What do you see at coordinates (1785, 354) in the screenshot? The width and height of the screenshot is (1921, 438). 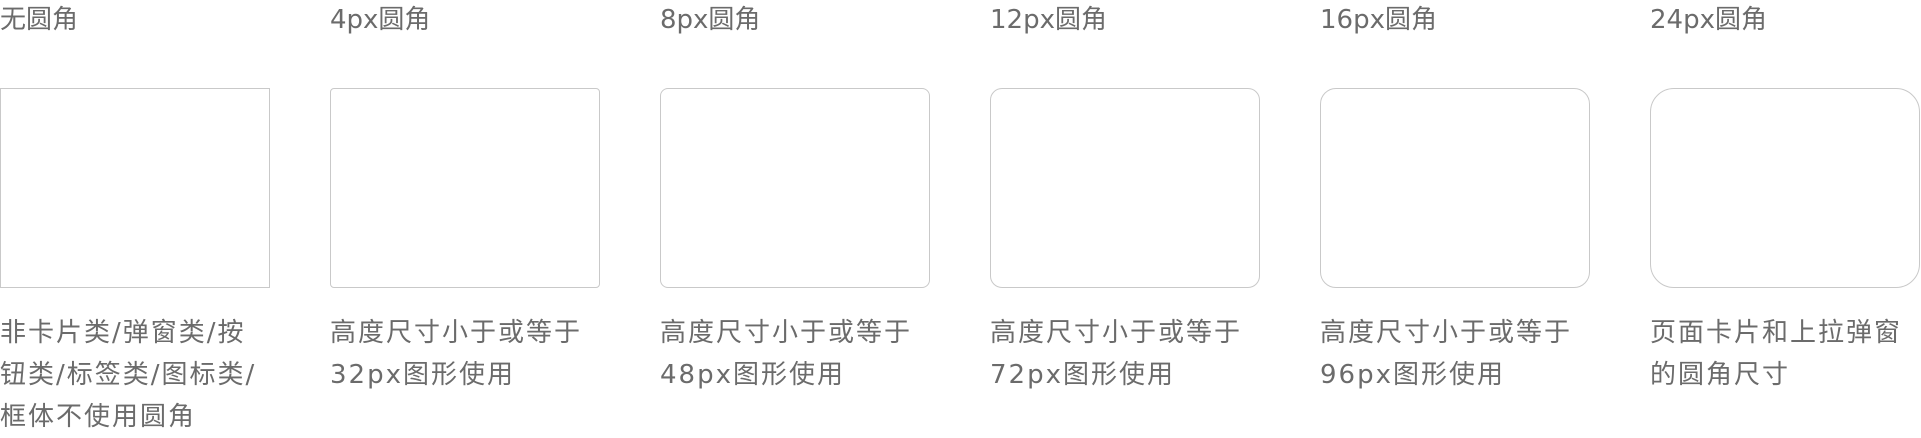 I see `radius-description: 页面卡片和上拉弹窗 的圆角尺寸` at bounding box center [1785, 354].